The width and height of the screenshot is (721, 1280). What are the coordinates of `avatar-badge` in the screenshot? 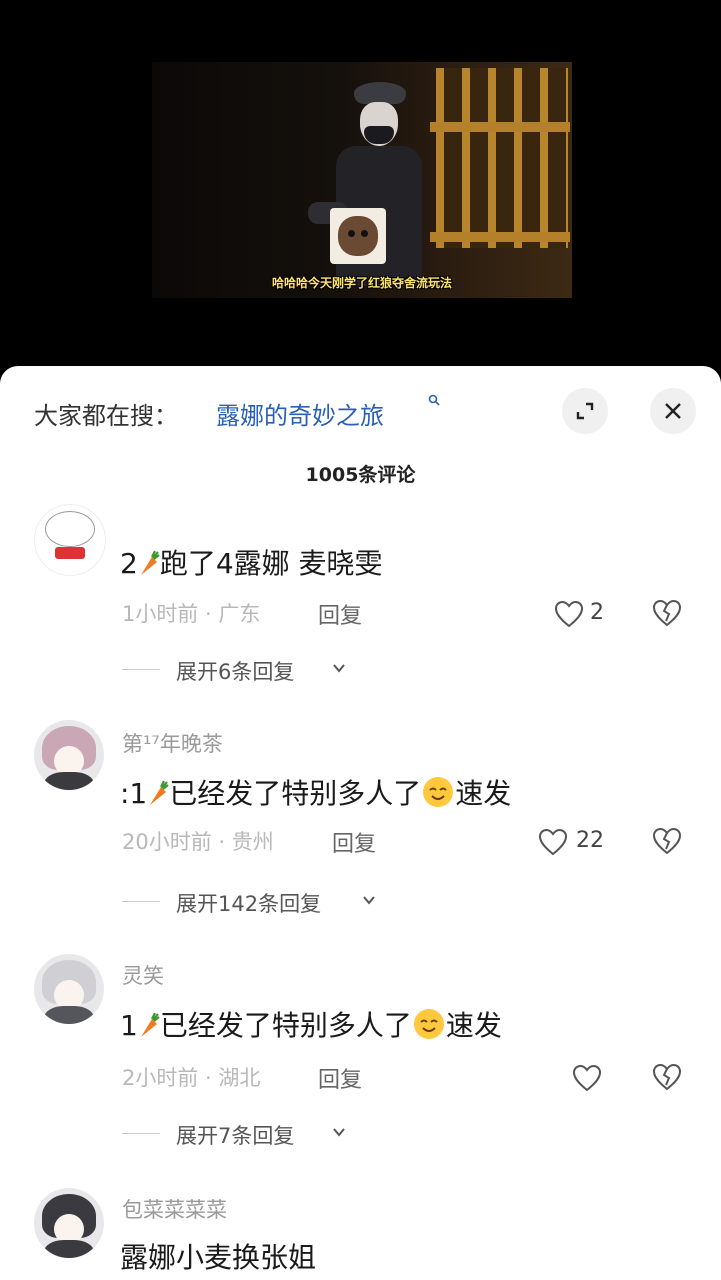 It's located at (70, 553).